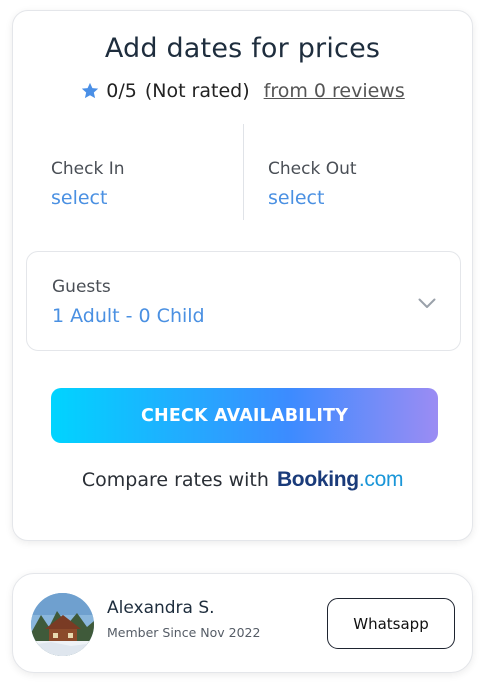  Describe the element at coordinates (128, 316) in the screenshot. I see `guests-value: 1 Adult - 0 Child` at that location.